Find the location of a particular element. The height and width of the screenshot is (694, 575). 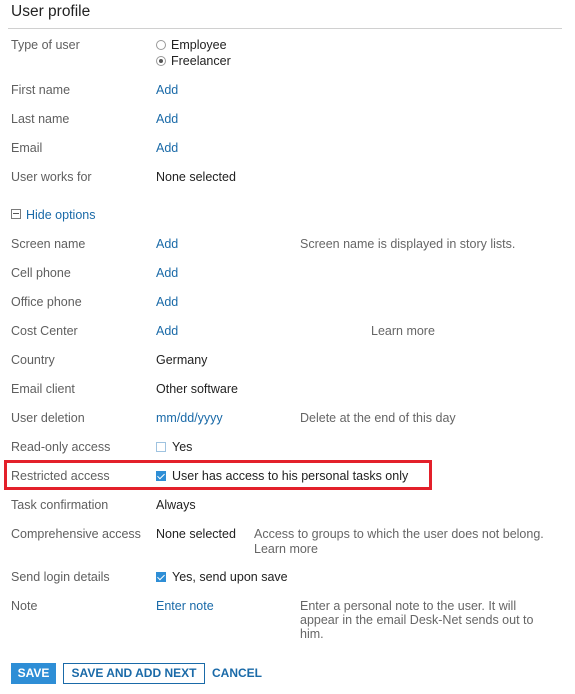

comprehensive-access-label: Comprehensive access is located at coordinates (76, 534).